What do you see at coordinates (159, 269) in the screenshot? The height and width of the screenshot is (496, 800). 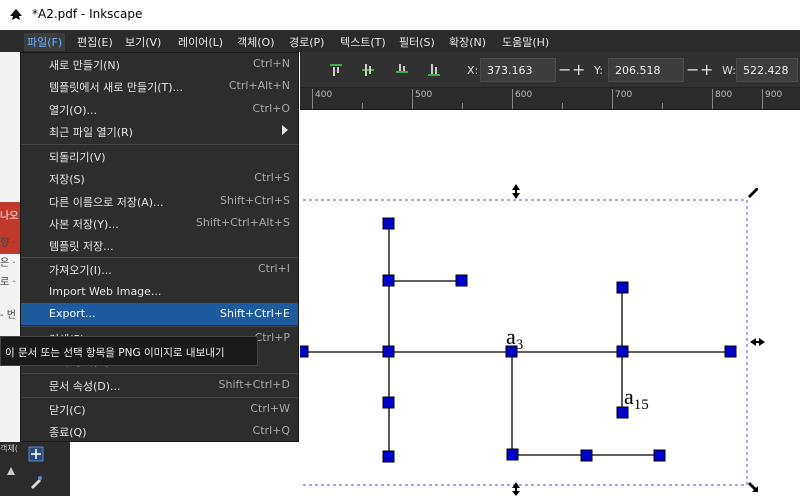 I see `menu-item-import: 가져오기(I)... Ctrl+I` at bounding box center [159, 269].